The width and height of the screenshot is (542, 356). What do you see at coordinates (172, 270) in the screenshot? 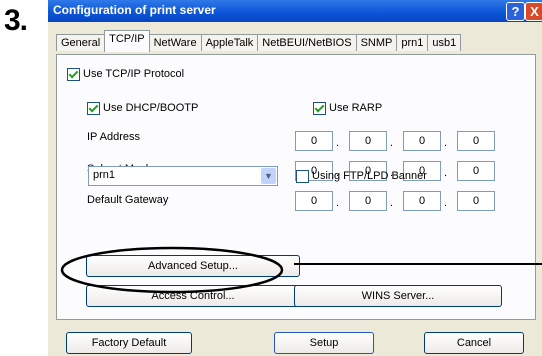
I see `highlight-ellipse` at bounding box center [172, 270].